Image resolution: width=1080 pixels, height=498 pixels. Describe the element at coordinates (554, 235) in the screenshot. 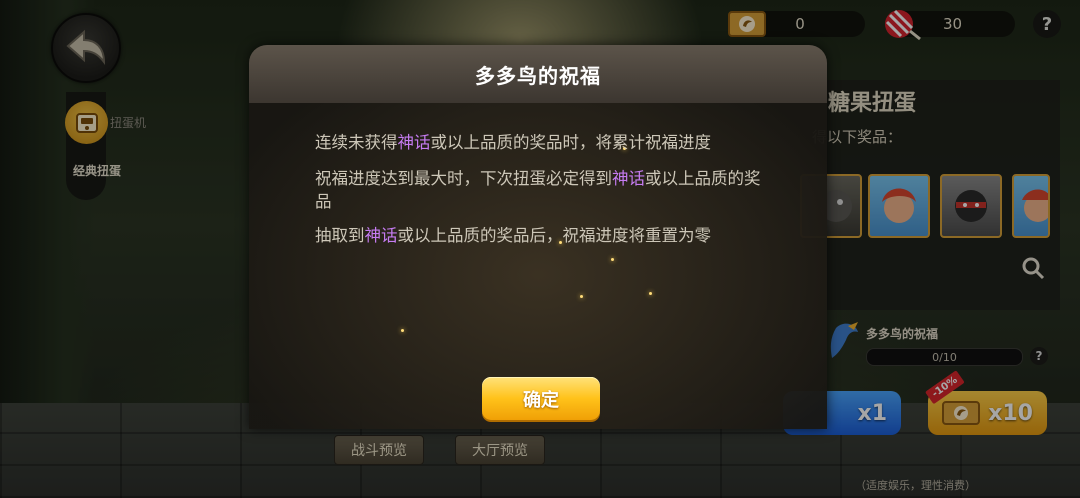

I see `rule-text: 或以上品质的奖品后，祝福进度将重置为零` at that location.